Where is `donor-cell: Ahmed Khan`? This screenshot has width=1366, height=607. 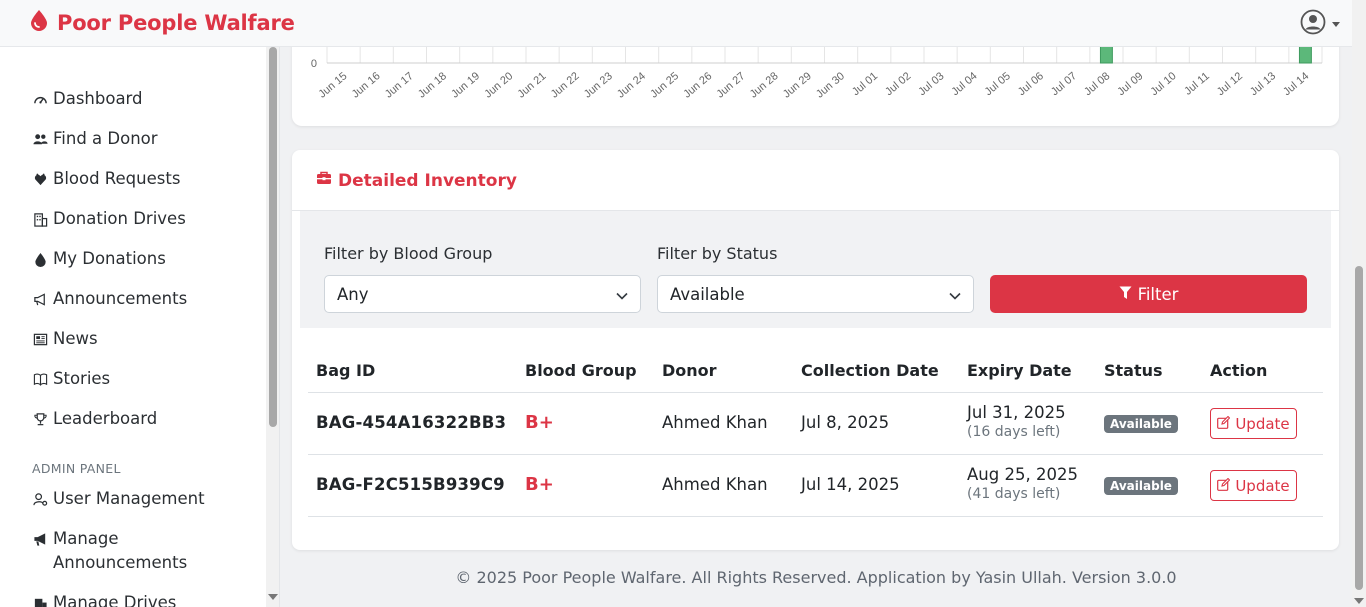
donor-cell: Ahmed Khan is located at coordinates (715, 422).